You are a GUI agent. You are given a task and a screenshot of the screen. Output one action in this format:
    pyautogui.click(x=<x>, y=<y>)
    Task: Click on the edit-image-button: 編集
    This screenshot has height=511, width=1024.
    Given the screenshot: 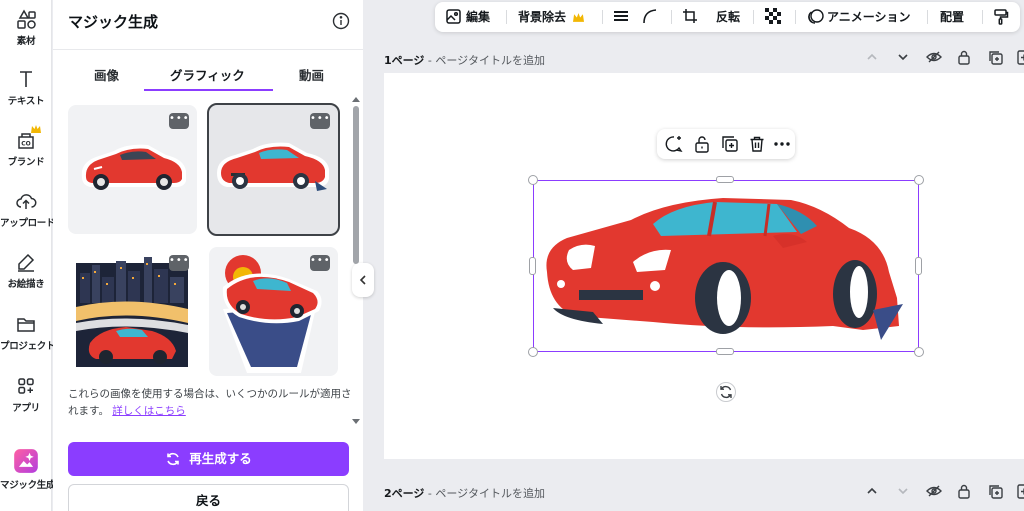 What is the action you would take?
    pyautogui.click(x=467, y=17)
    